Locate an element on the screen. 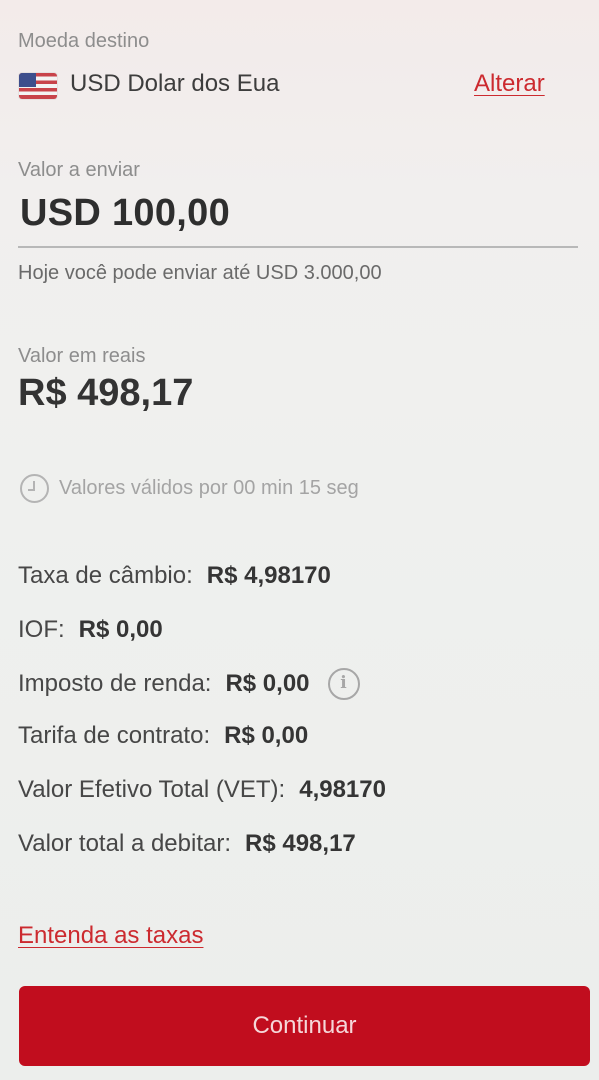 Image resolution: width=599 pixels, height=1080 pixels. understand-taxes-link: Entenda as taxas is located at coordinates (110, 936).